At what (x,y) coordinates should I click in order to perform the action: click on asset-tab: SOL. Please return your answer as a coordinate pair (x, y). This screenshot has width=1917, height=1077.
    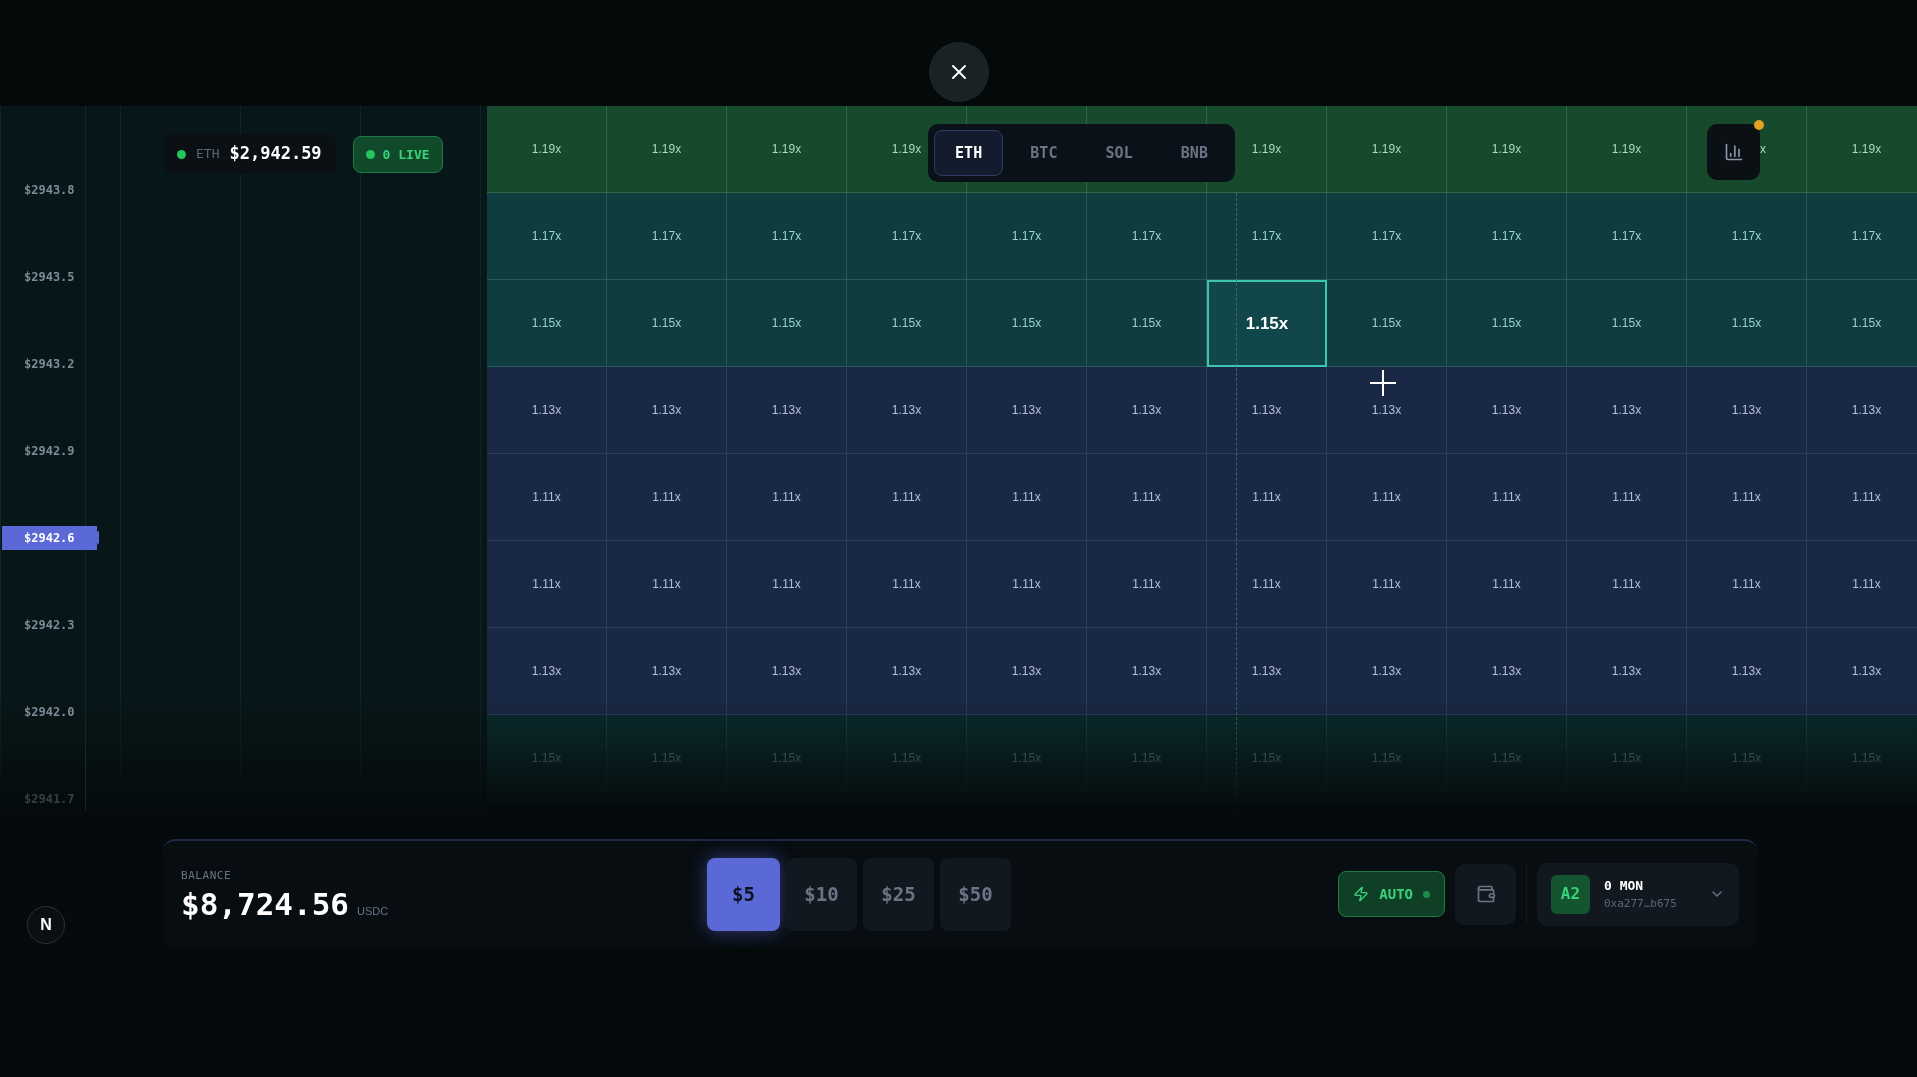
    Looking at the image, I should click on (1119, 153).